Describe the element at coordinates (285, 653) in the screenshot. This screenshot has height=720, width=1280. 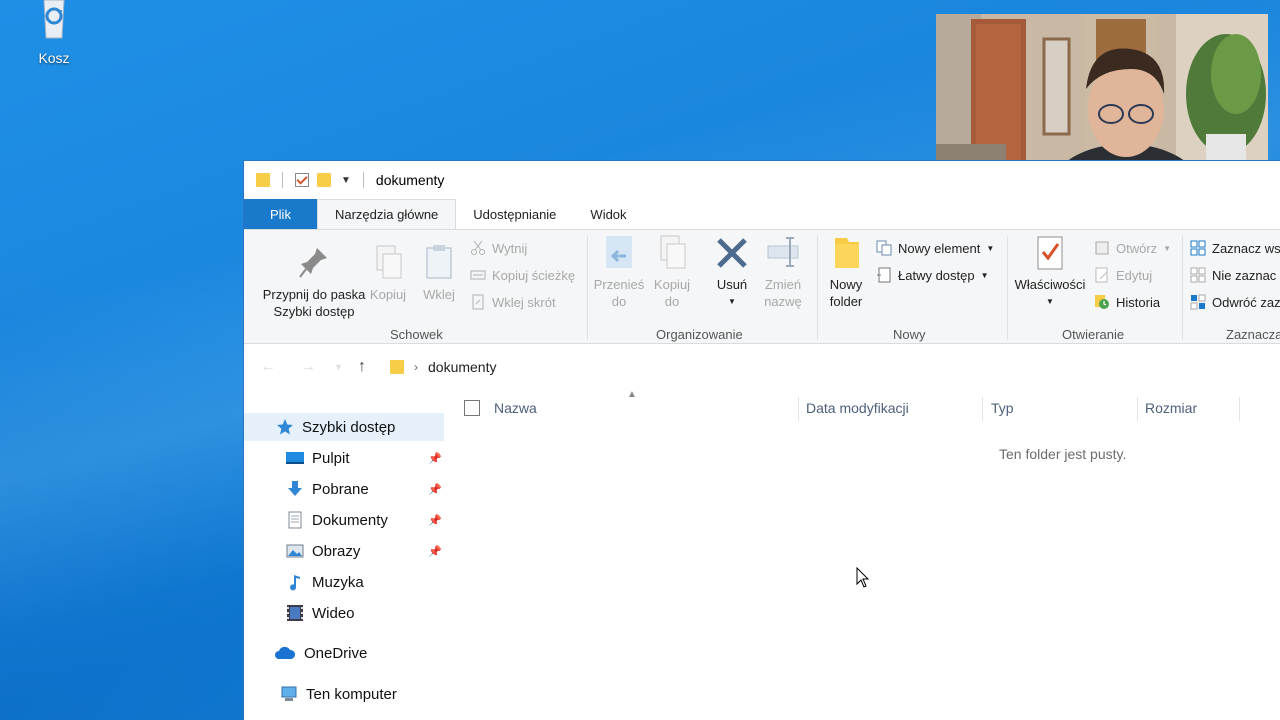
I see `cloud-icon` at that location.